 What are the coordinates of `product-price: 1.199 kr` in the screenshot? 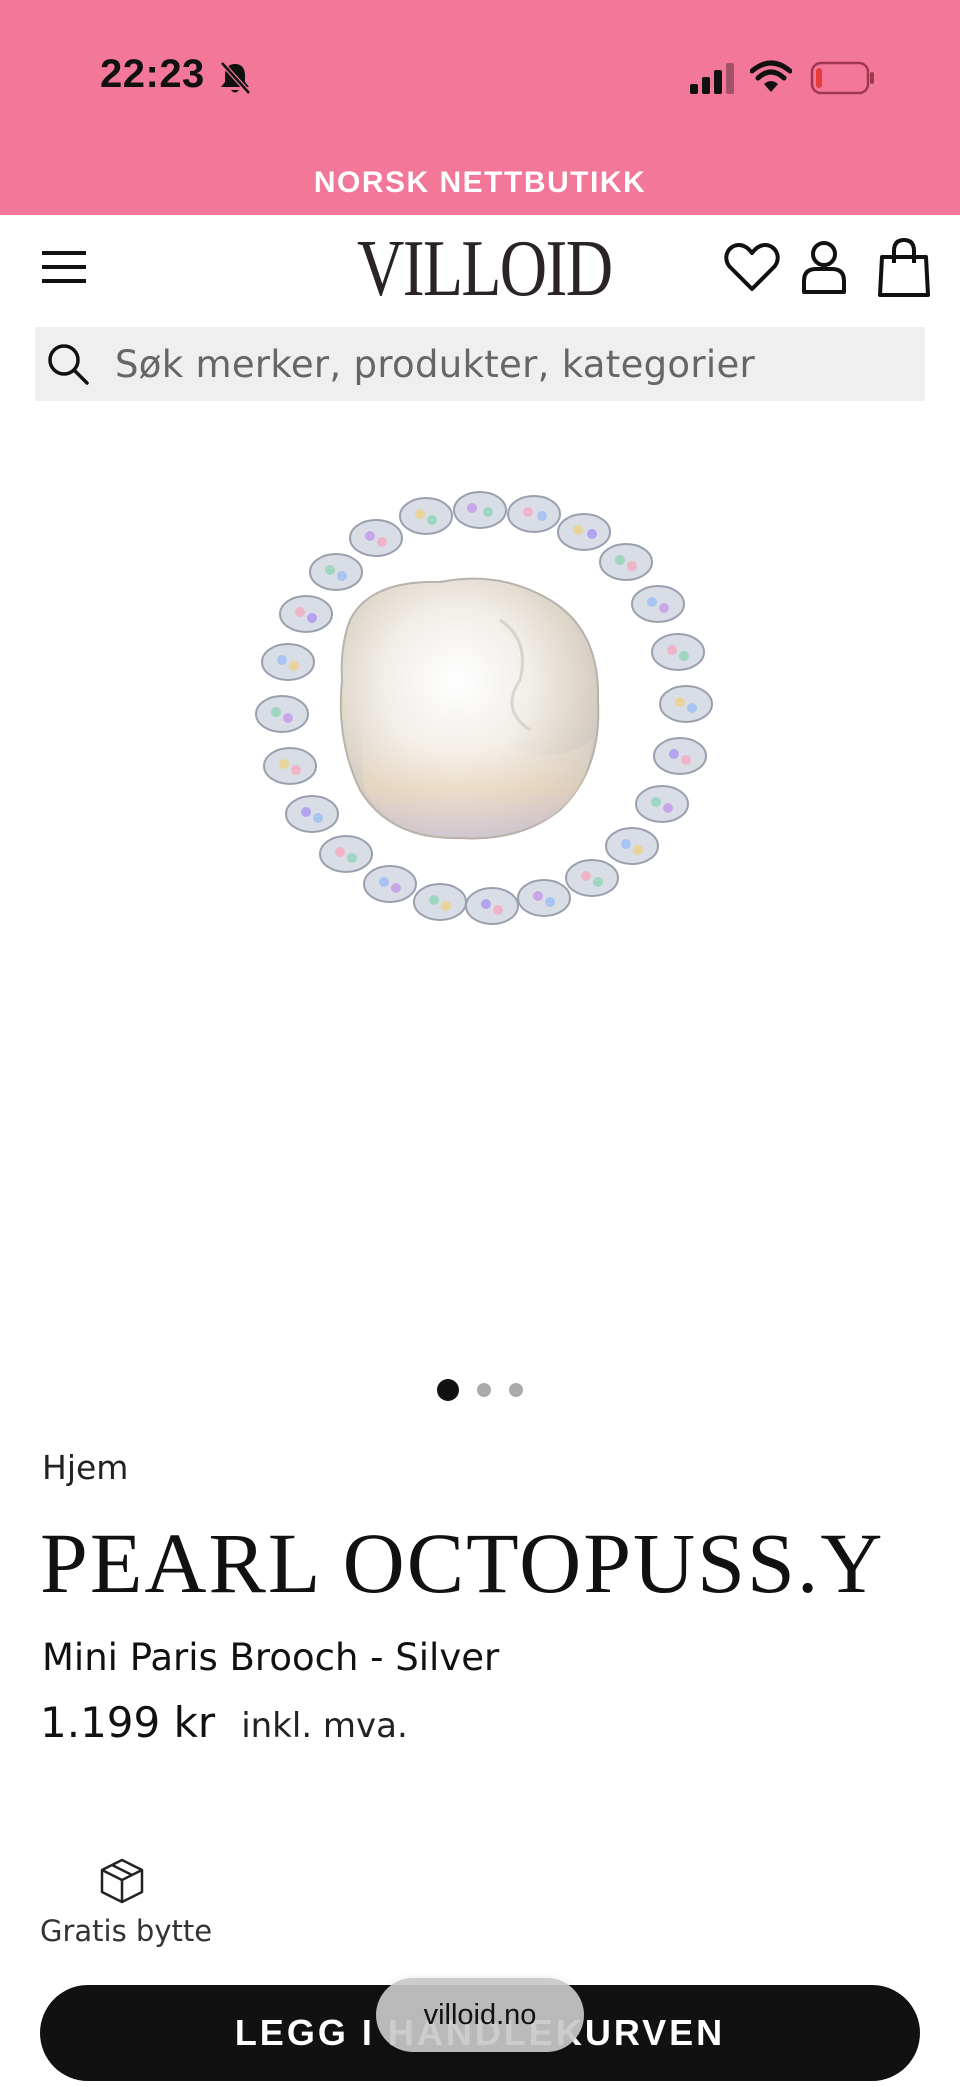 It's located at (128, 1722).